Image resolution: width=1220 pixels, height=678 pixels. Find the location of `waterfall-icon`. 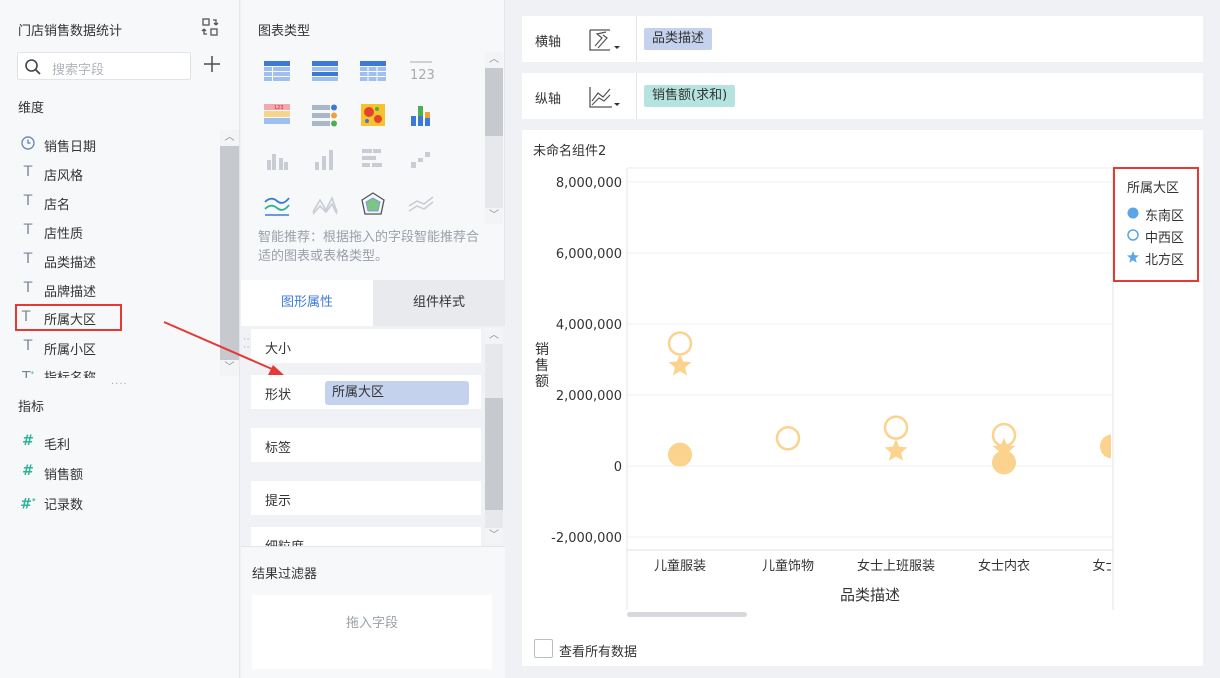

waterfall-icon is located at coordinates (421, 159).